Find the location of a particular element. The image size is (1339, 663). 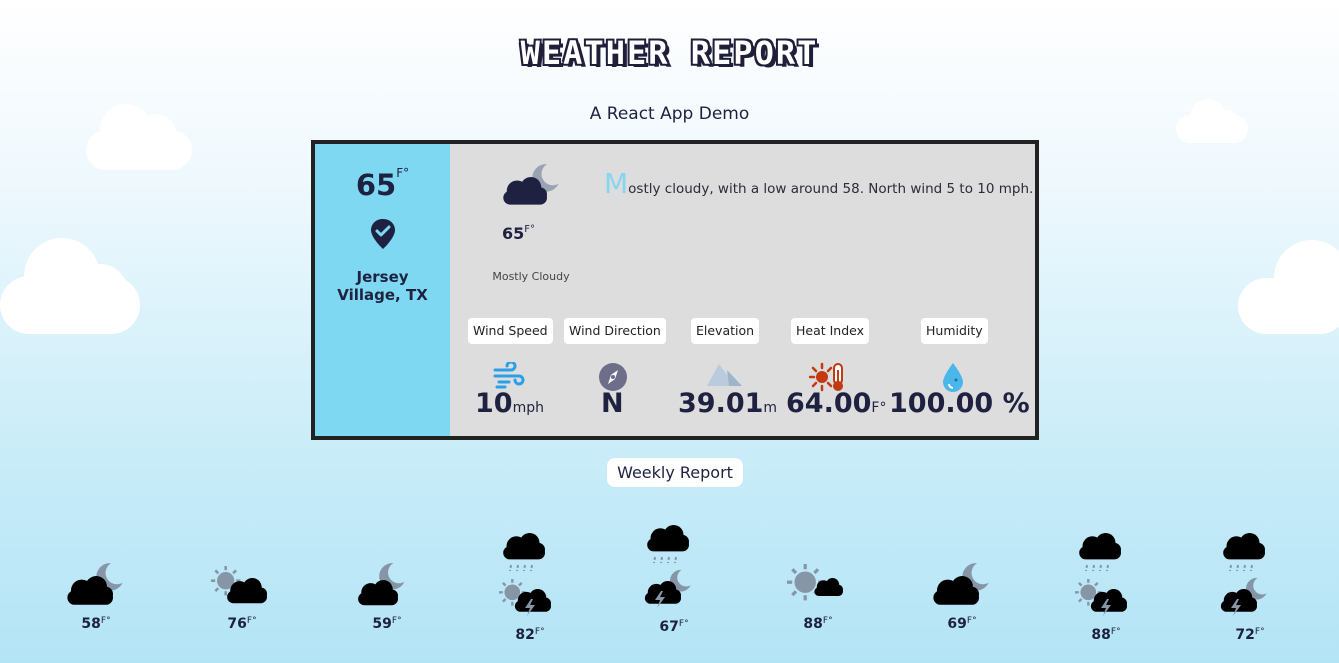

forecast-day-temperature: 69F° is located at coordinates (962, 624).